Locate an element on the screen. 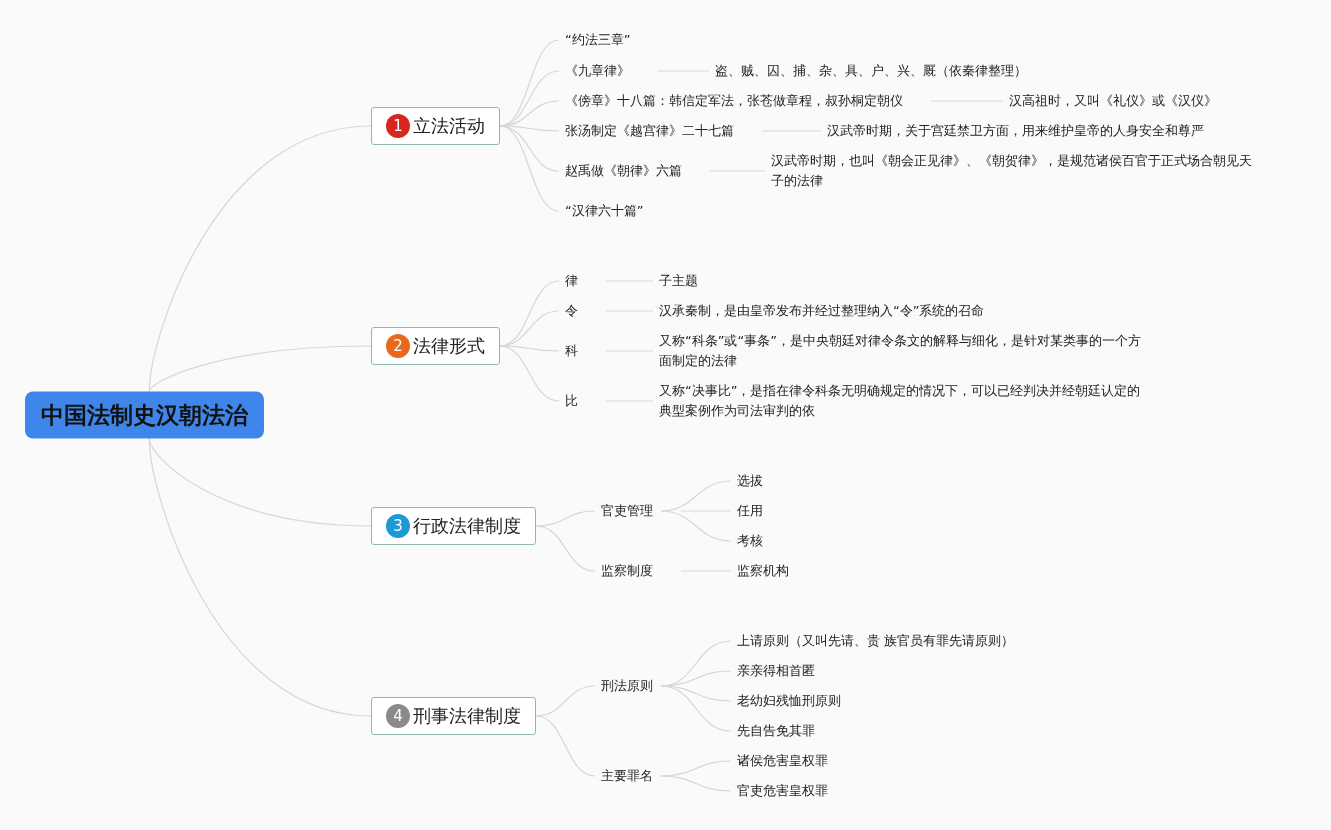 This screenshot has height=830, width=1331. topic-label: 子主题 is located at coordinates (678, 281).